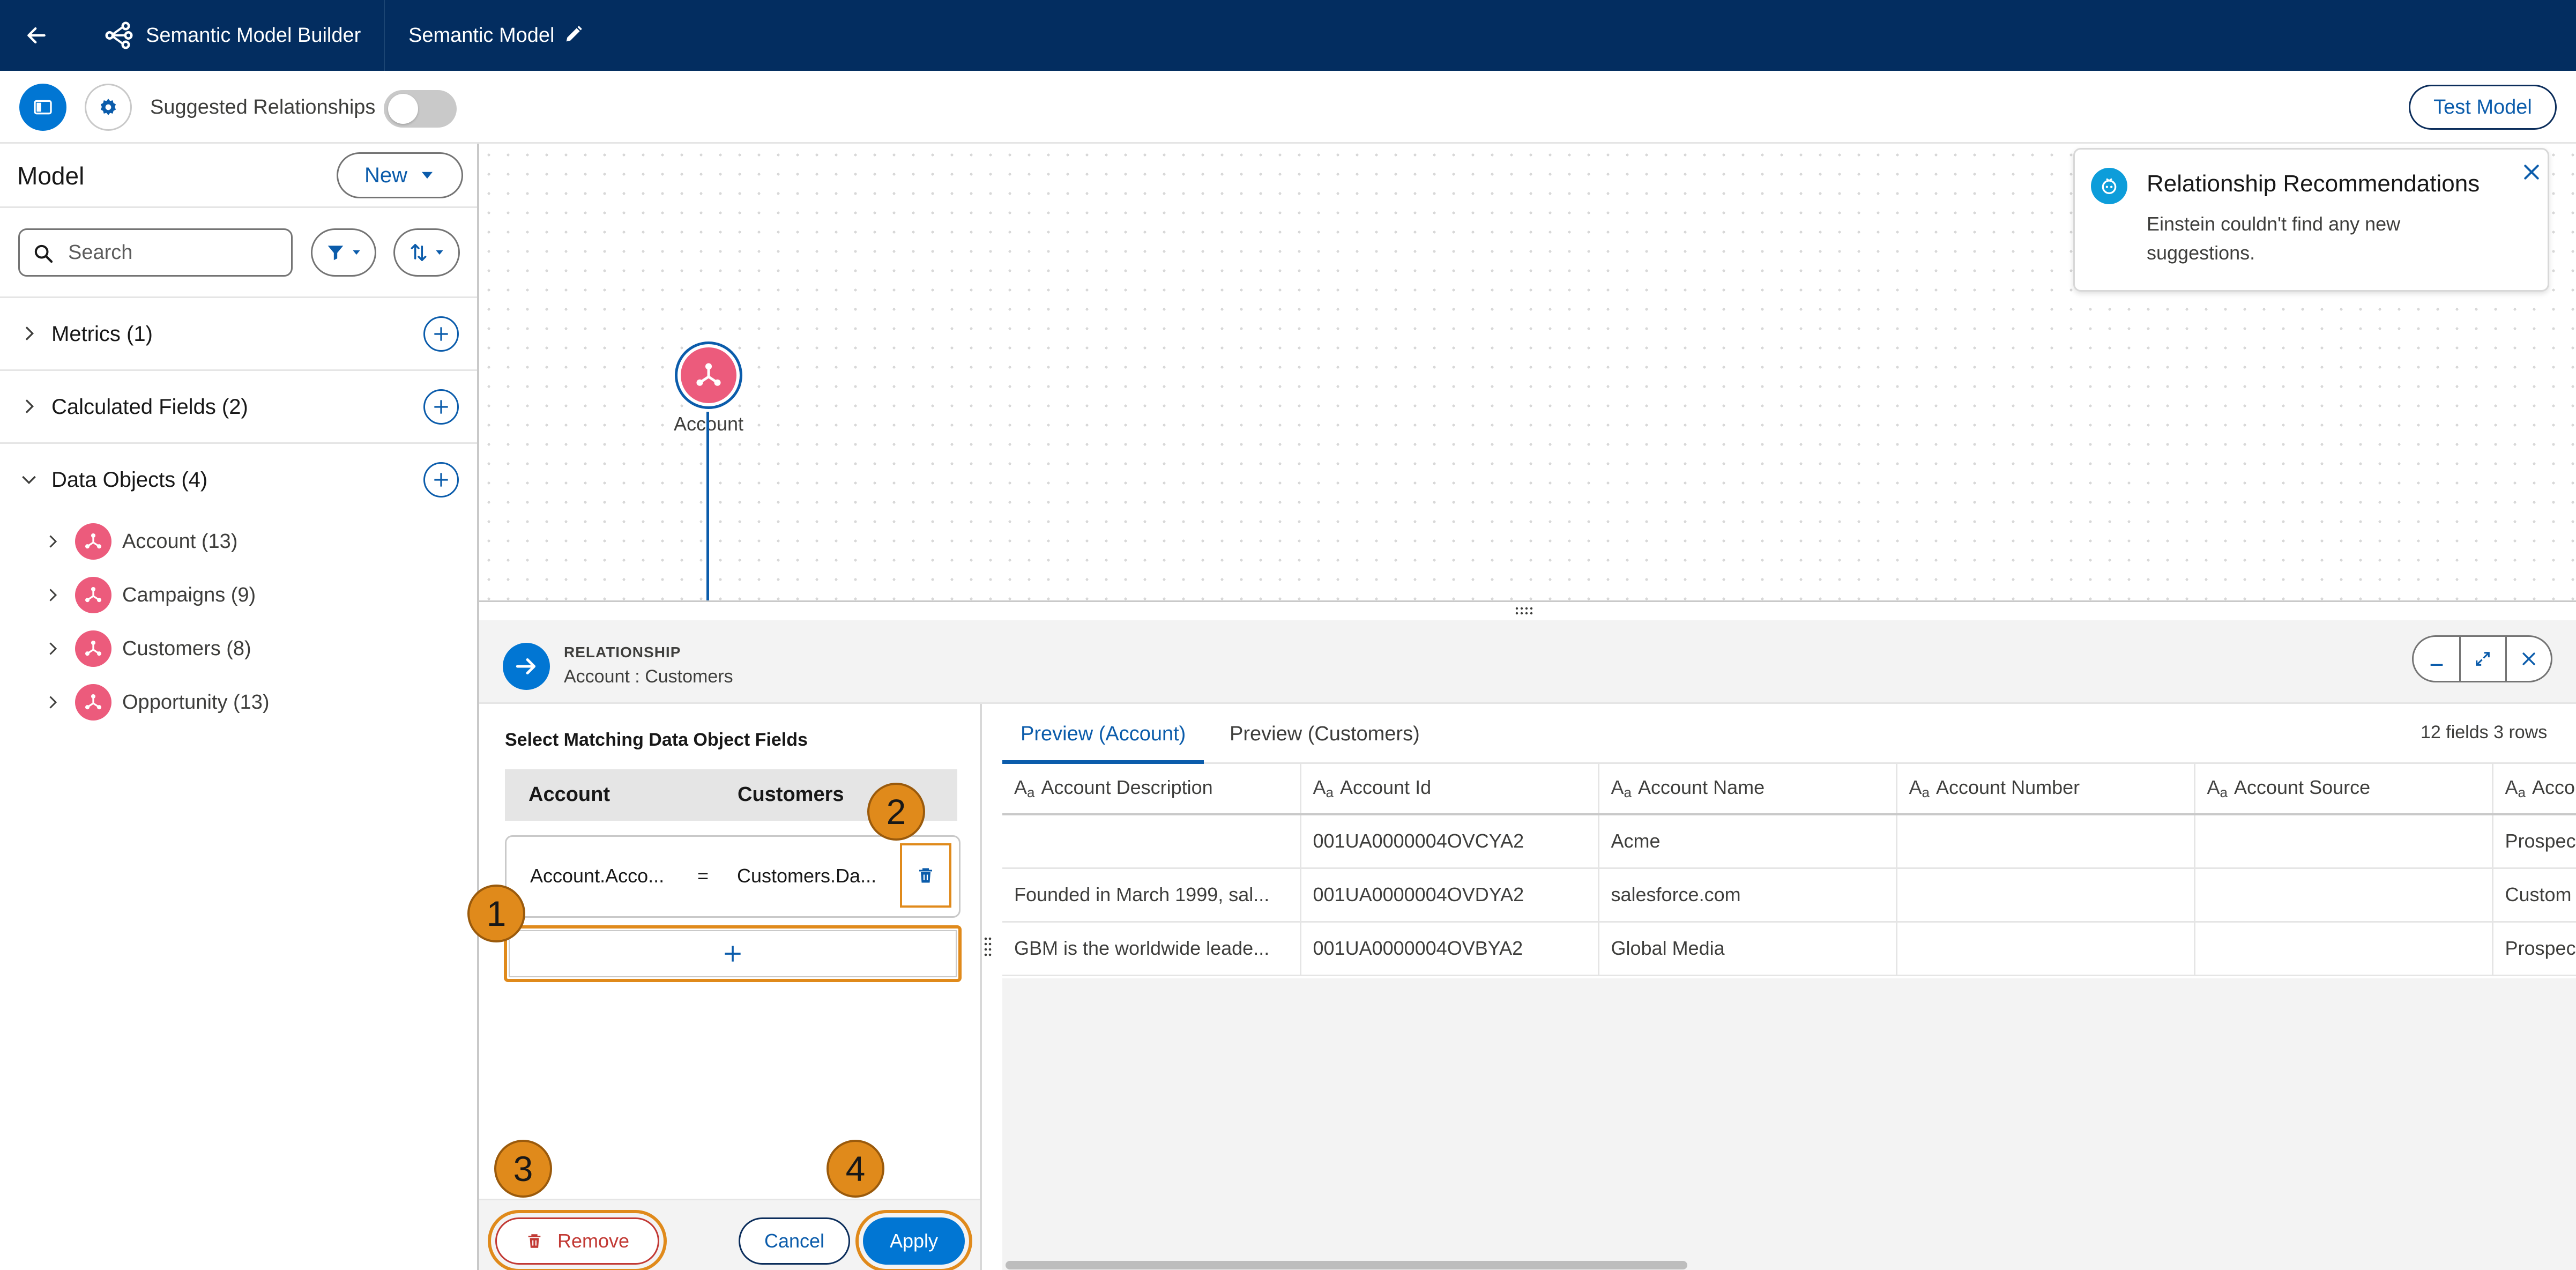  I want to click on relationship-line, so click(707, 506).